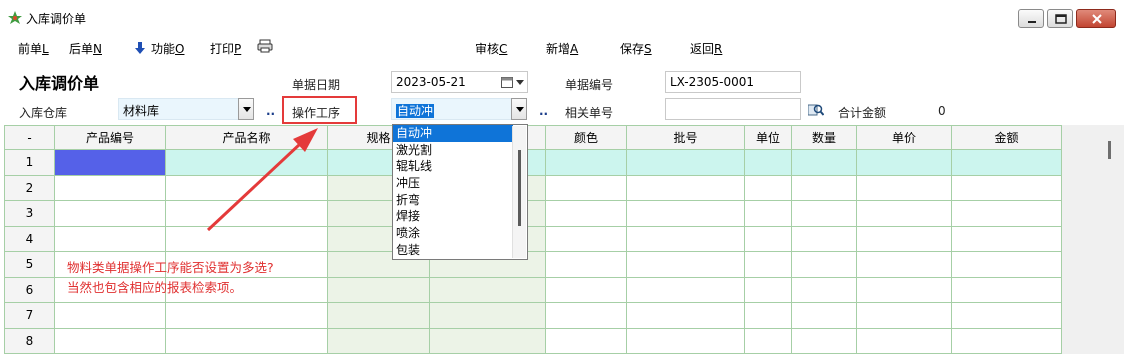  I want to click on process-option: 自动冲, so click(453, 133).